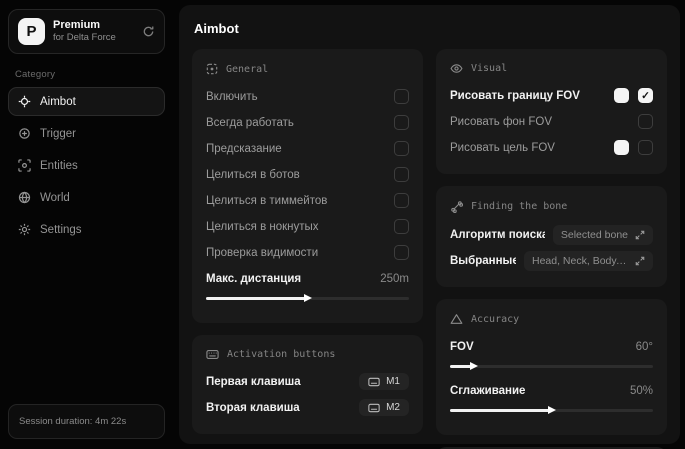 Image resolution: width=685 pixels, height=449 pixels. I want to click on accuracy-card-header: Accuracy, so click(551, 319).